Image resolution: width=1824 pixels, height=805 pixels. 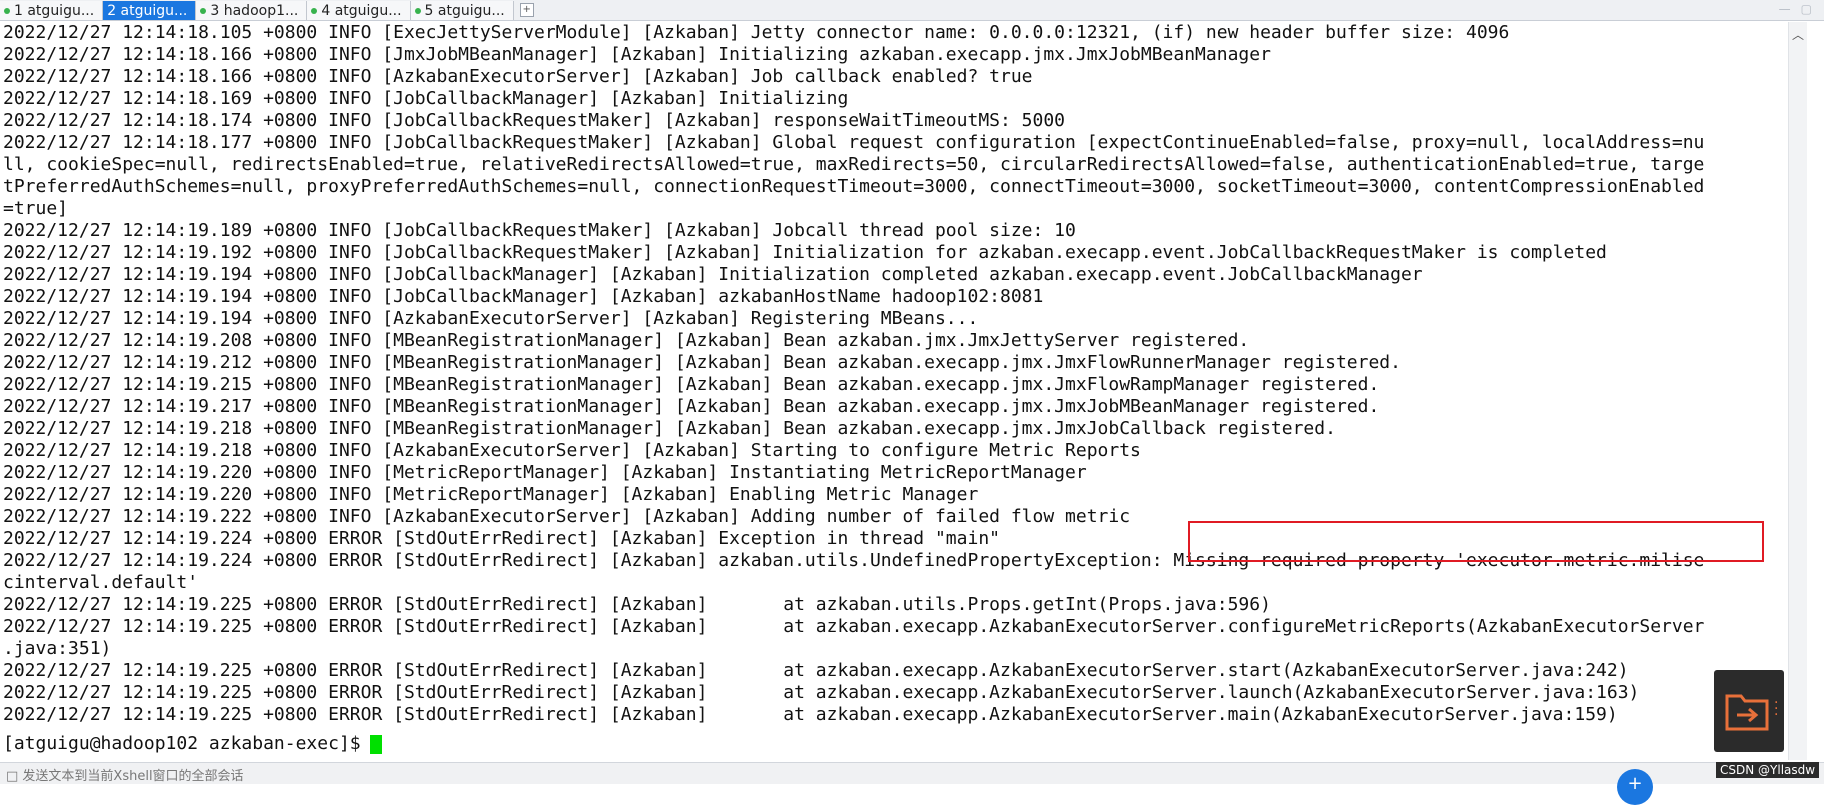 What do you see at coordinates (182, 743) in the screenshot?
I see `shell-prompt: [atguigu@hadoop102 azkaban-exec]$` at bounding box center [182, 743].